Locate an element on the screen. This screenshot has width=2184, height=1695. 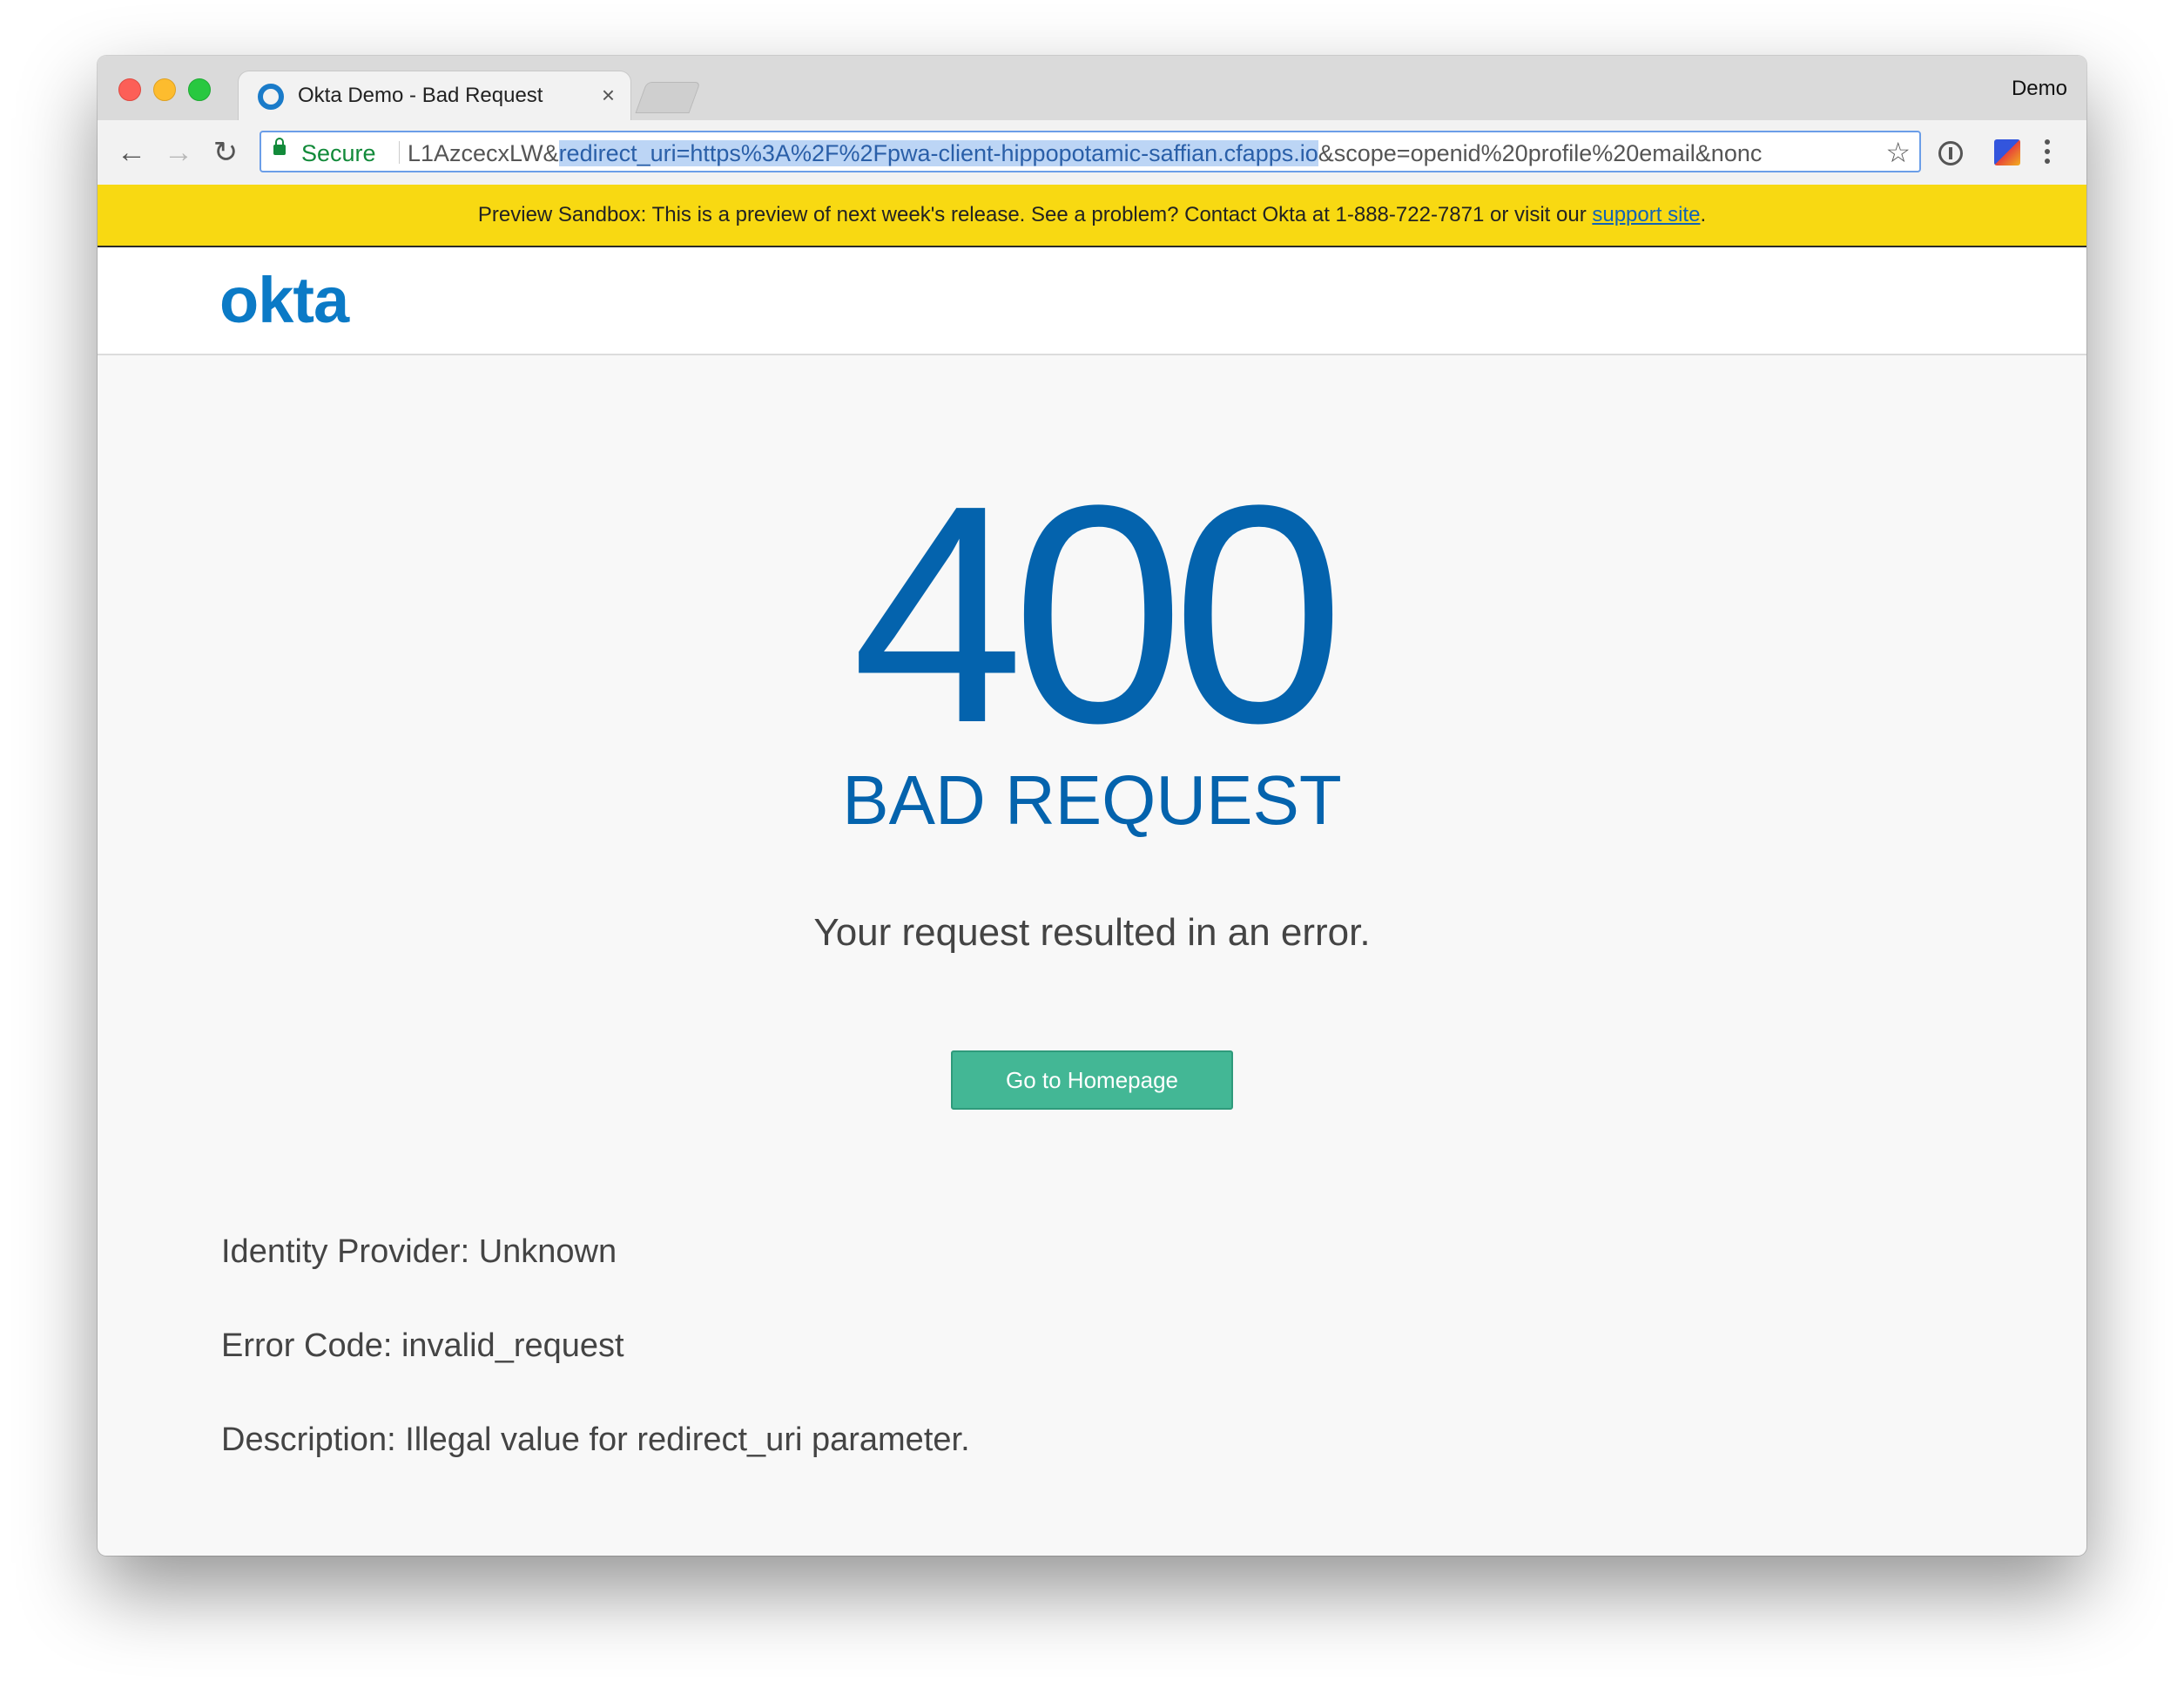
password-manager-extension-icon is located at coordinates (1950, 153).